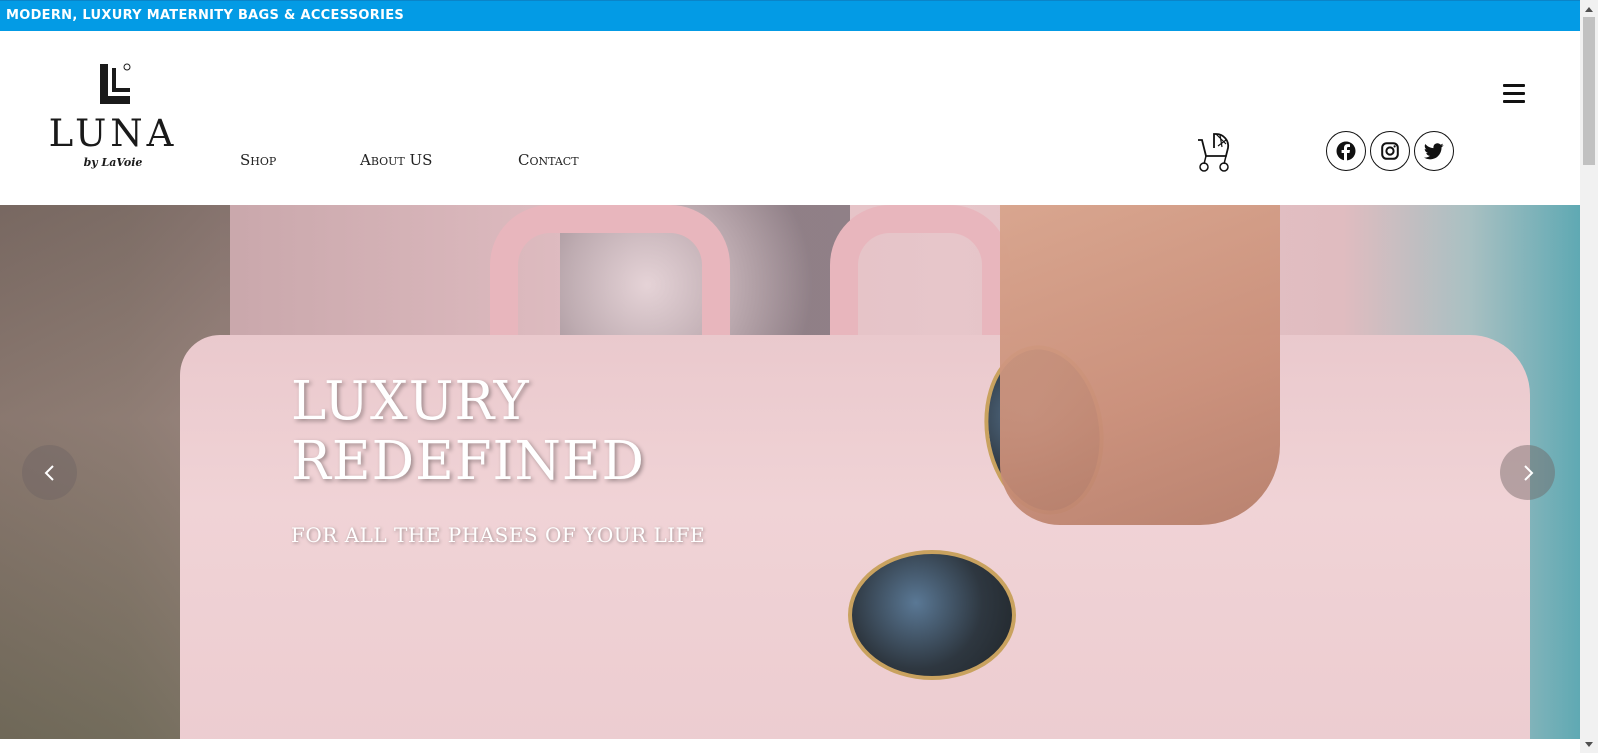 The width and height of the screenshot is (1598, 753). I want to click on sunglasses-lens-bottom, so click(932, 615).